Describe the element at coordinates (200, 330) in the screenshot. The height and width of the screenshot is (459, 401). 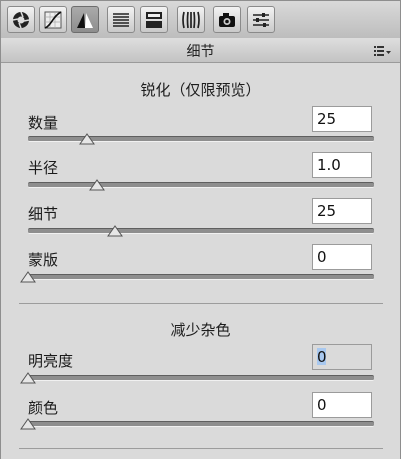
I see `noise-reduction-section-title: 减少杂色` at that location.